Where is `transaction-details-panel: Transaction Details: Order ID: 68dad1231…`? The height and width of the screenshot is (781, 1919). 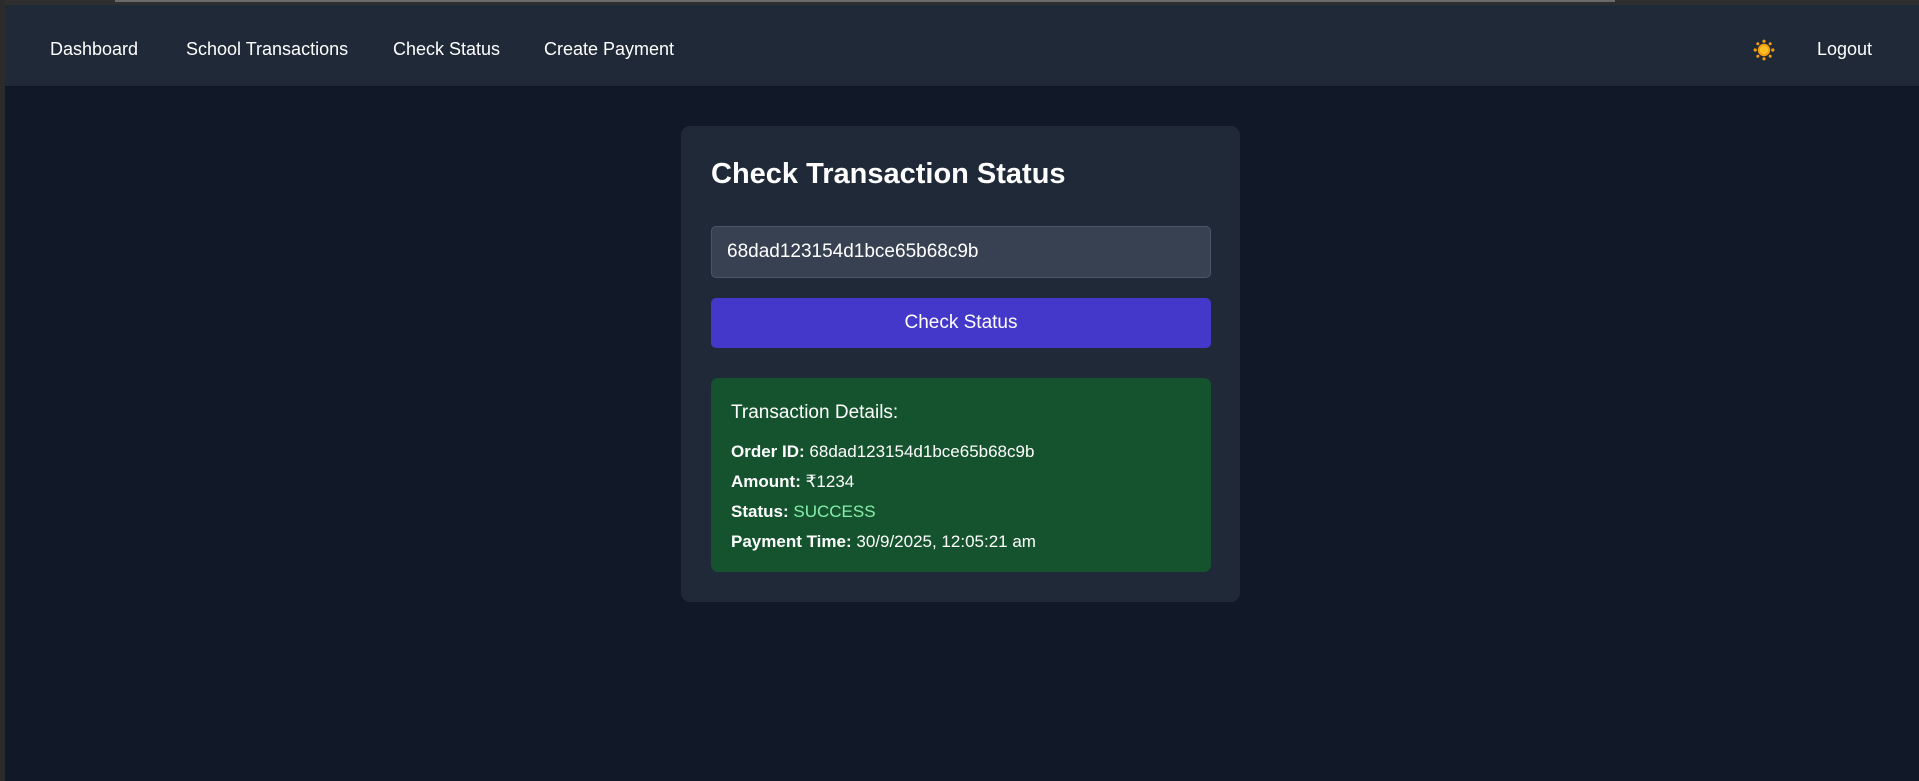
transaction-details-panel: Transaction Details: Order ID: 68dad1231… is located at coordinates (961, 475).